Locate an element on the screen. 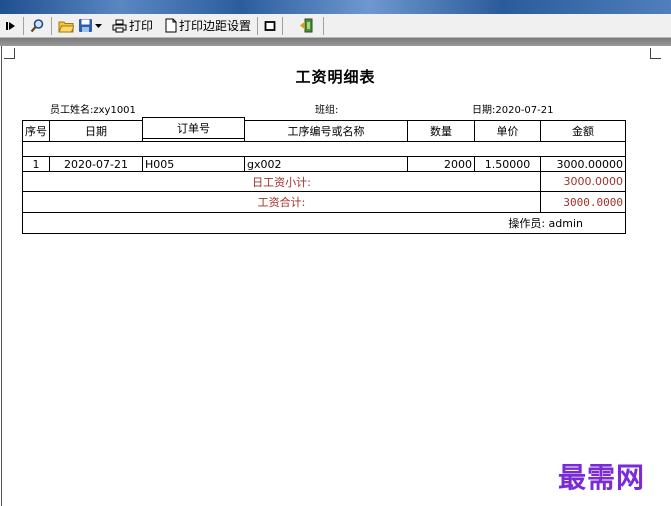 The width and height of the screenshot is (671, 506). table-cell-index: 1 is located at coordinates (36, 164).